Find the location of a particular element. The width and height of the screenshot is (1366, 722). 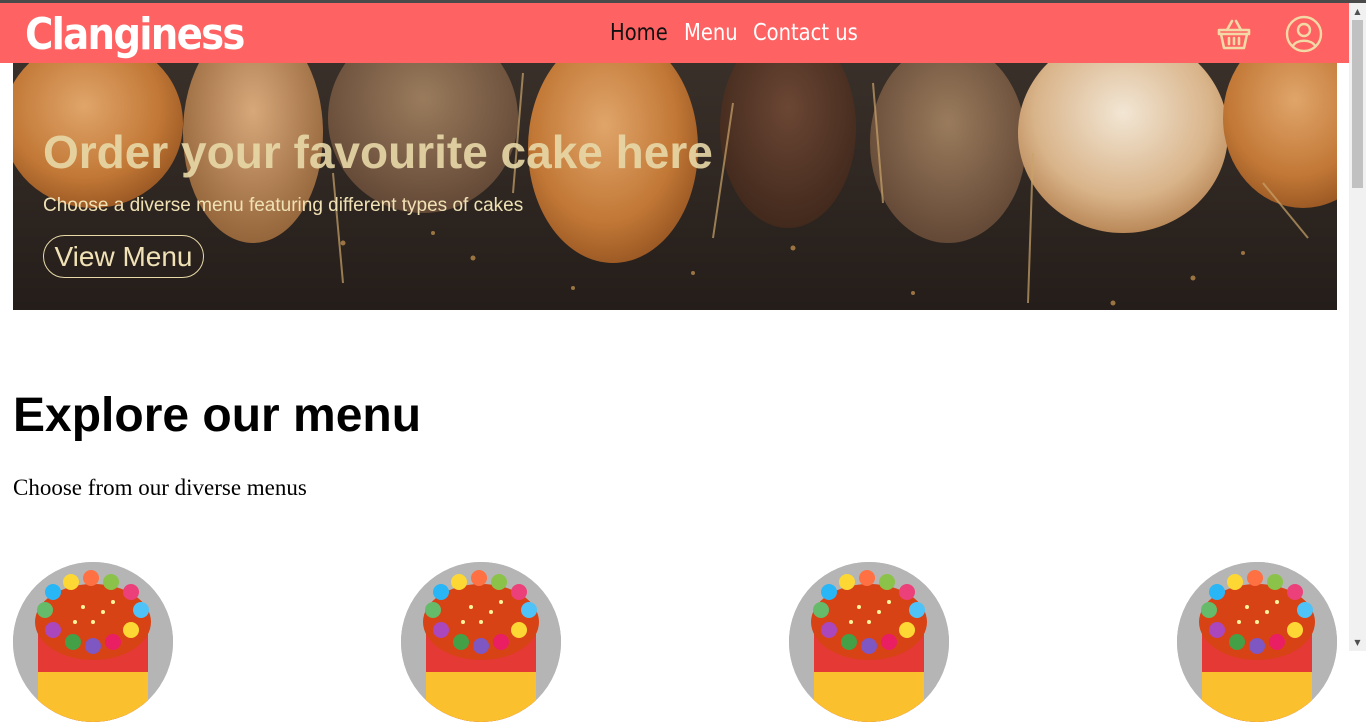

nav-links: Home Menu Contact us is located at coordinates (736, 33).